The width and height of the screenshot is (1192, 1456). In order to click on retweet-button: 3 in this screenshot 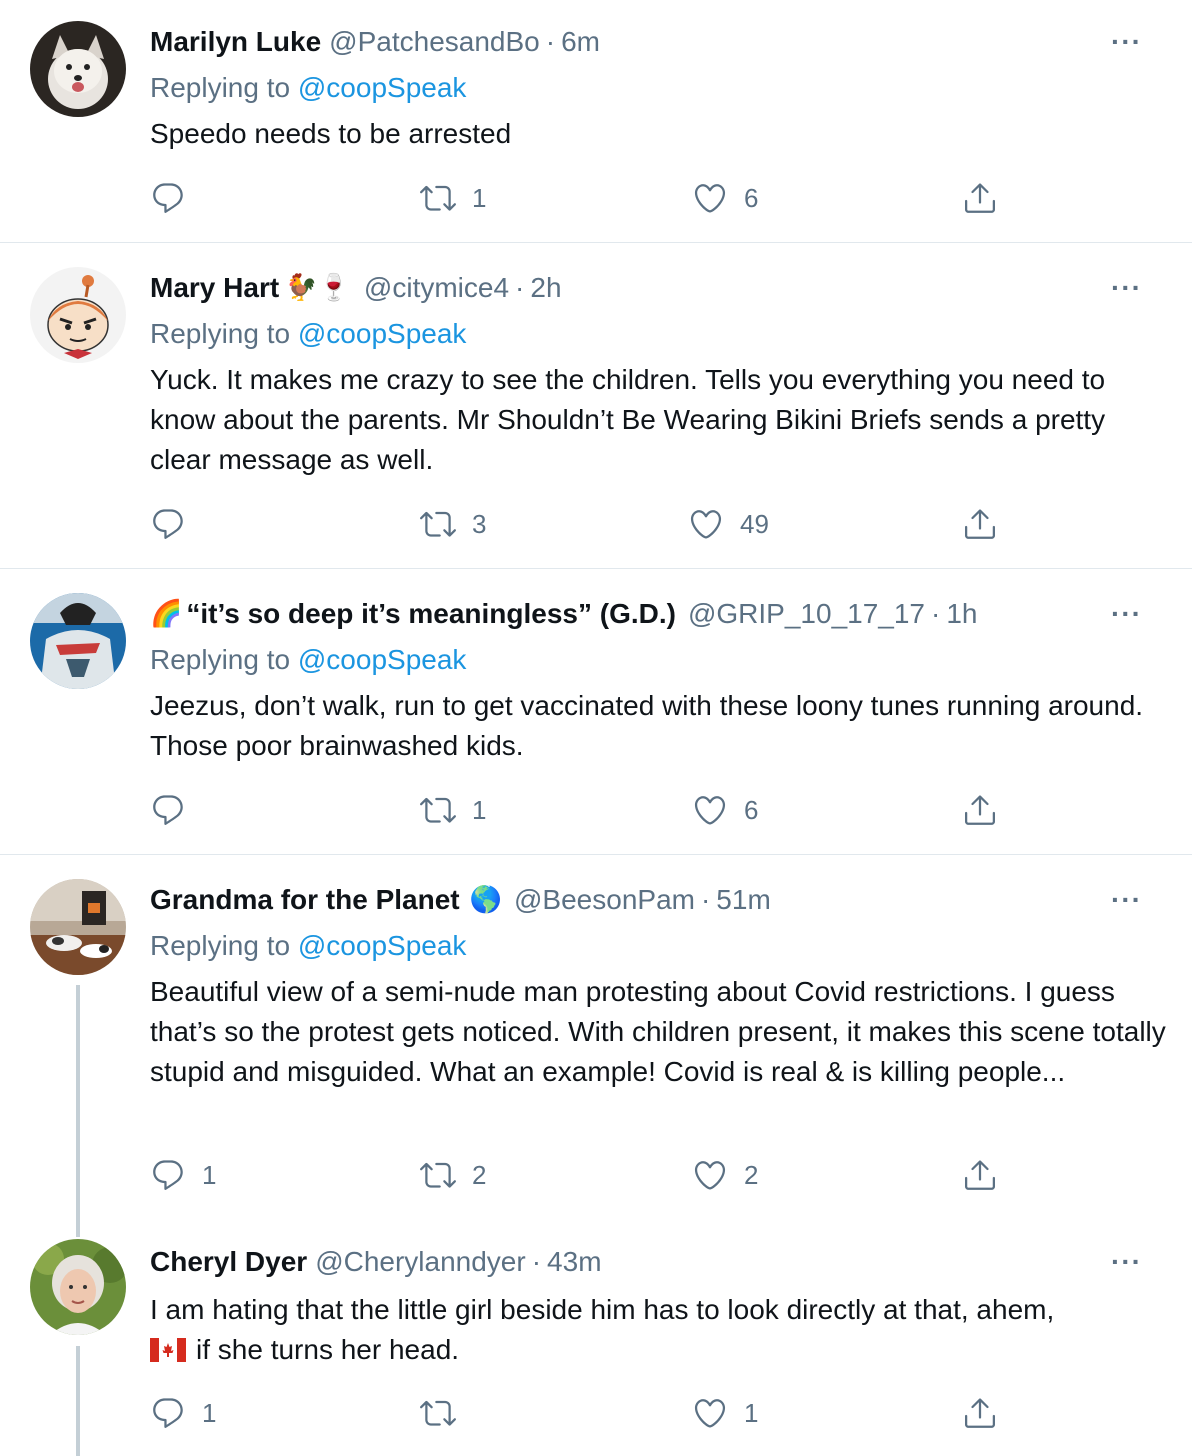, I will do `click(453, 524)`.